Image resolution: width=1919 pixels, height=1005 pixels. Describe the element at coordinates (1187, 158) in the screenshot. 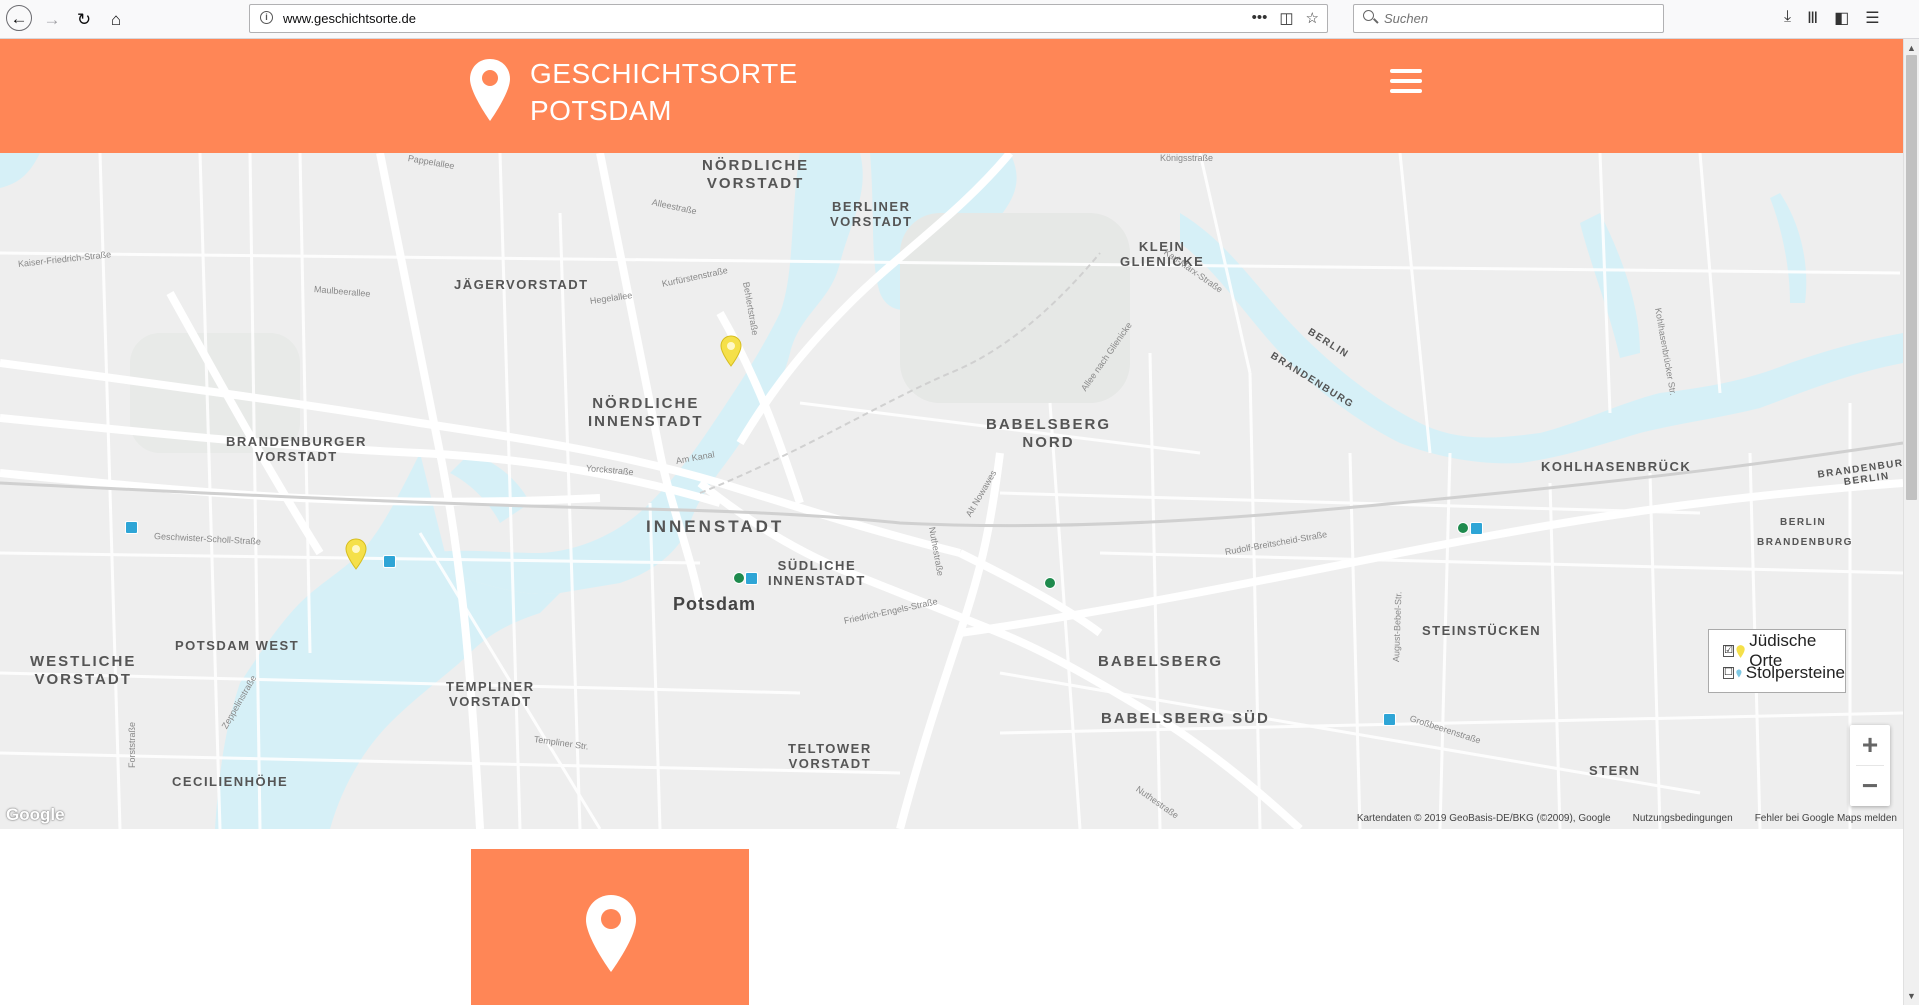

I see `street-label: Königsstraße` at that location.